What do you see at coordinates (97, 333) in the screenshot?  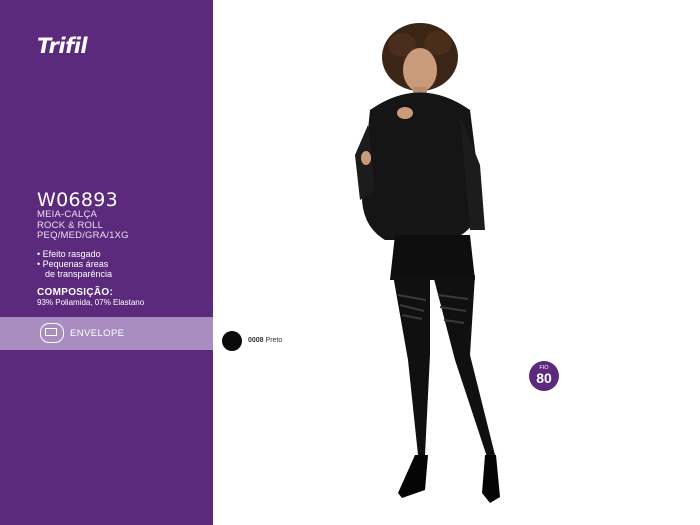 I see `packaging-label: ENVELOPE` at bounding box center [97, 333].